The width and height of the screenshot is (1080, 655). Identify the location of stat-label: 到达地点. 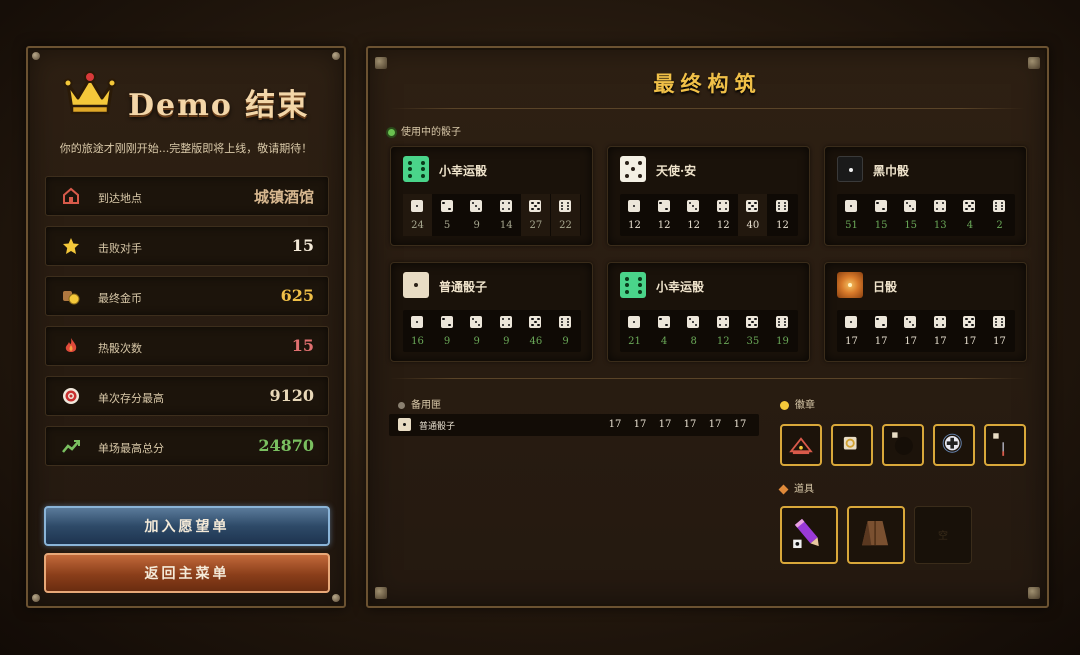
(120, 198).